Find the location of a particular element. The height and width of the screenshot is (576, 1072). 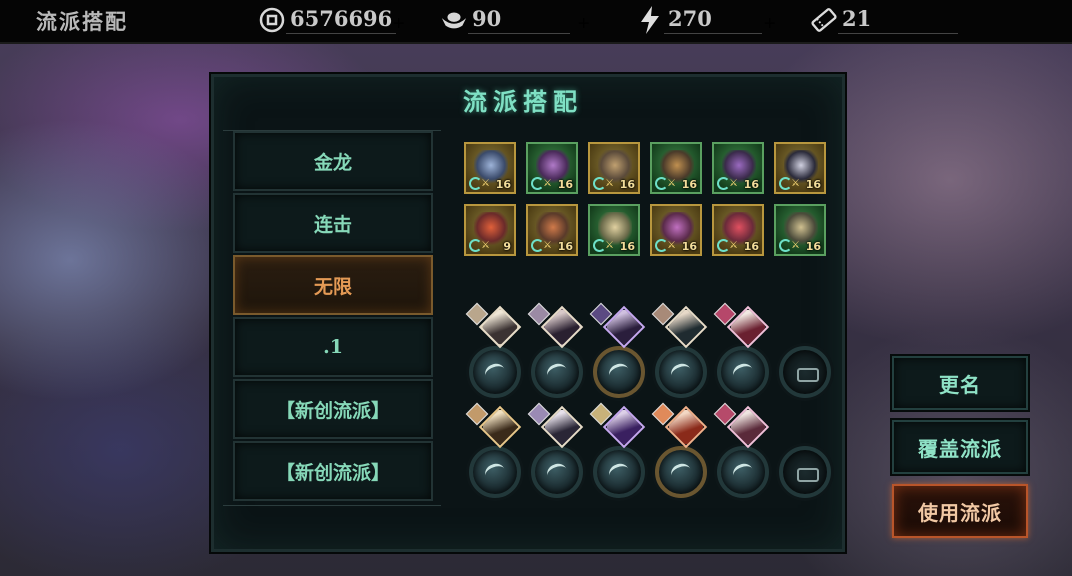

add-coin-button: + is located at coordinates (398, 22).